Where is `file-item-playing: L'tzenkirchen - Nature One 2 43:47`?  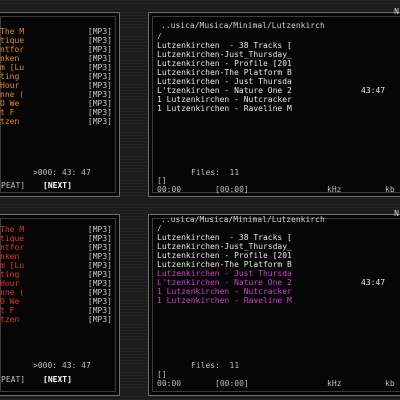 file-item-playing: L'tzenkirchen - Nature One 2 43:47 is located at coordinates (278, 282).